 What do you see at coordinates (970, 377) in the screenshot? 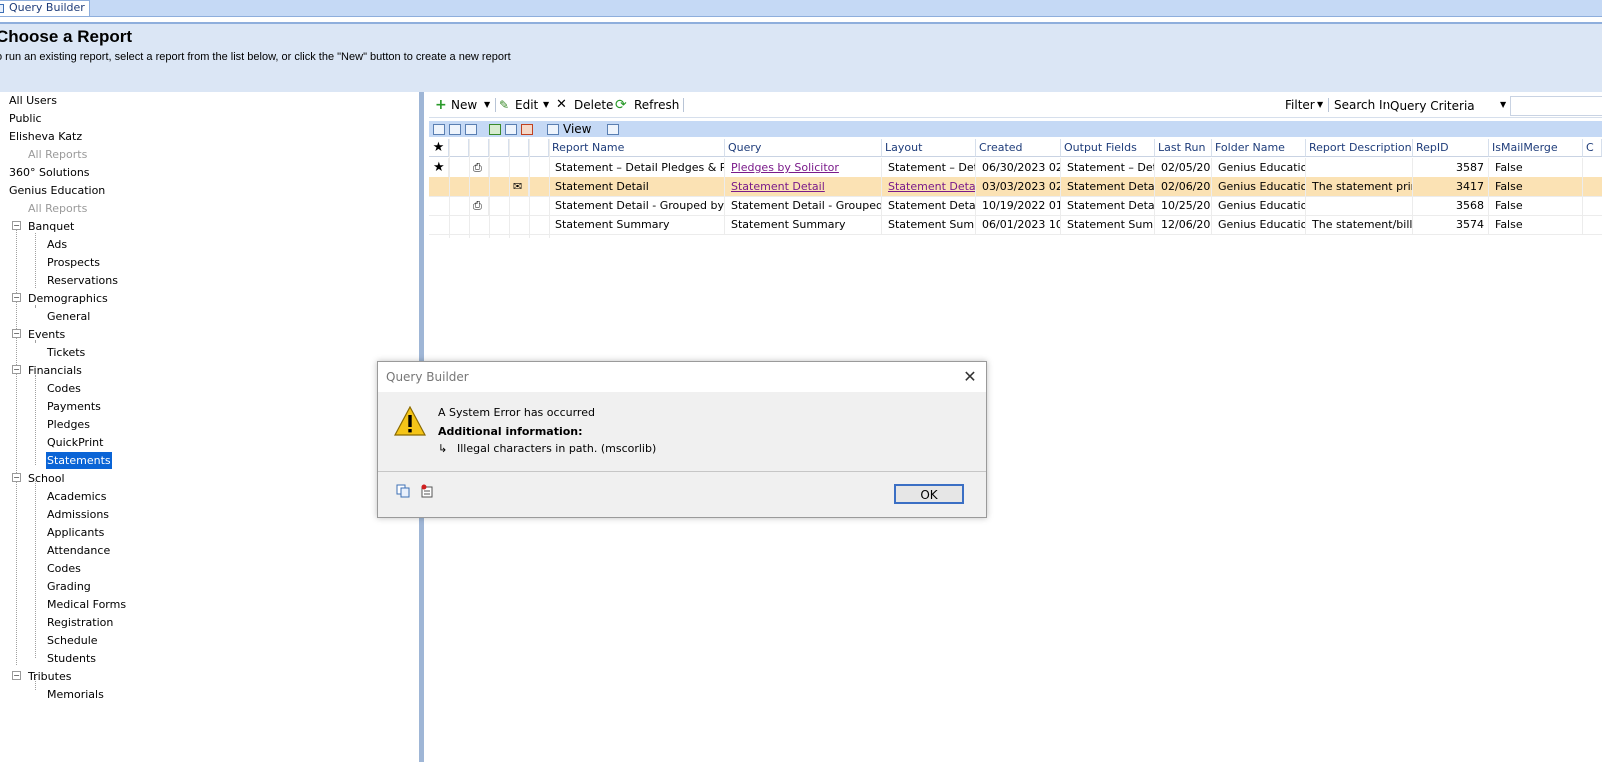
I see `close-icon: ✕` at bounding box center [970, 377].